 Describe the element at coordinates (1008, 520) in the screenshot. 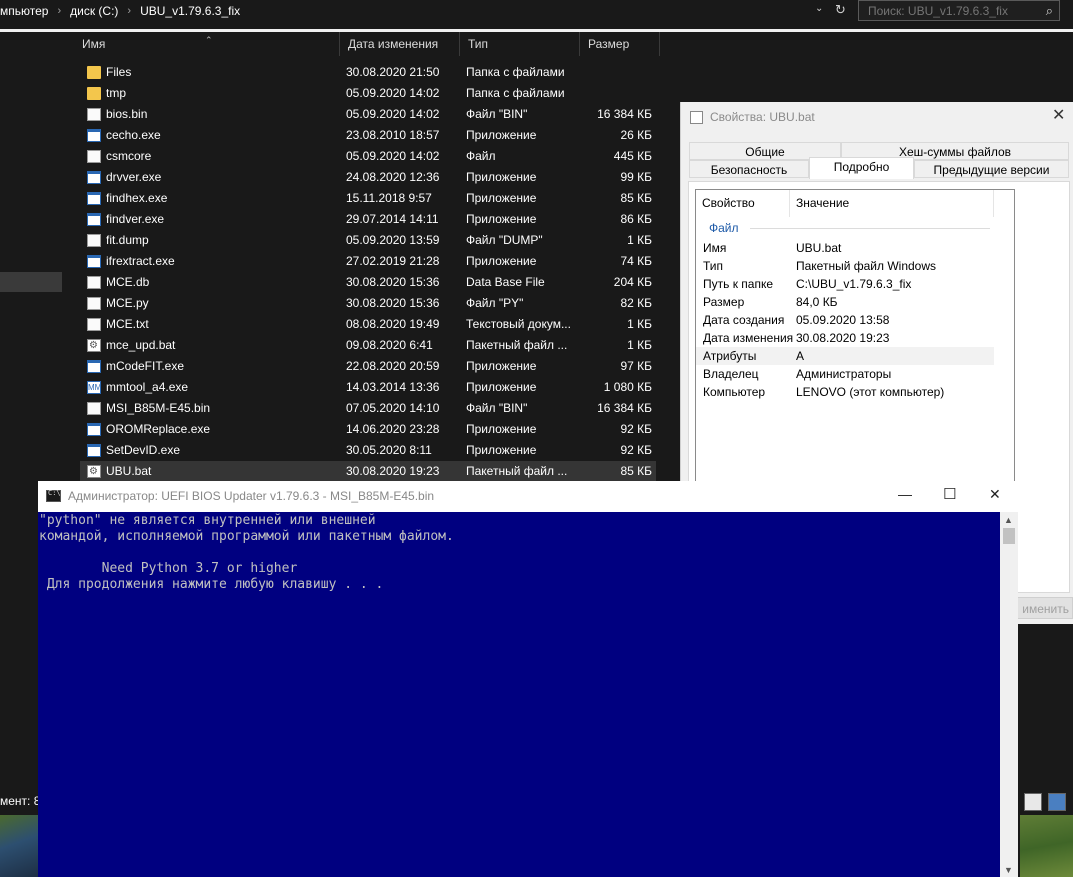

I see `scroll-up-icon: ▲` at that location.